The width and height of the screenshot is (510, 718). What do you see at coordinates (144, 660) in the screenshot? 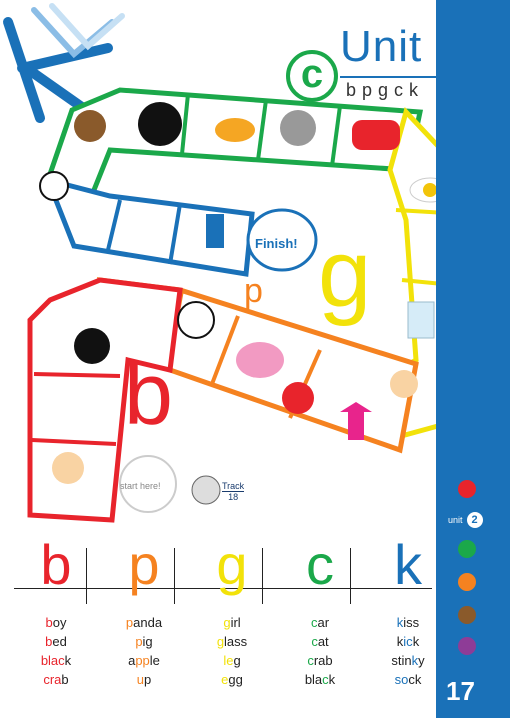
I see `word-item: apple` at bounding box center [144, 660].